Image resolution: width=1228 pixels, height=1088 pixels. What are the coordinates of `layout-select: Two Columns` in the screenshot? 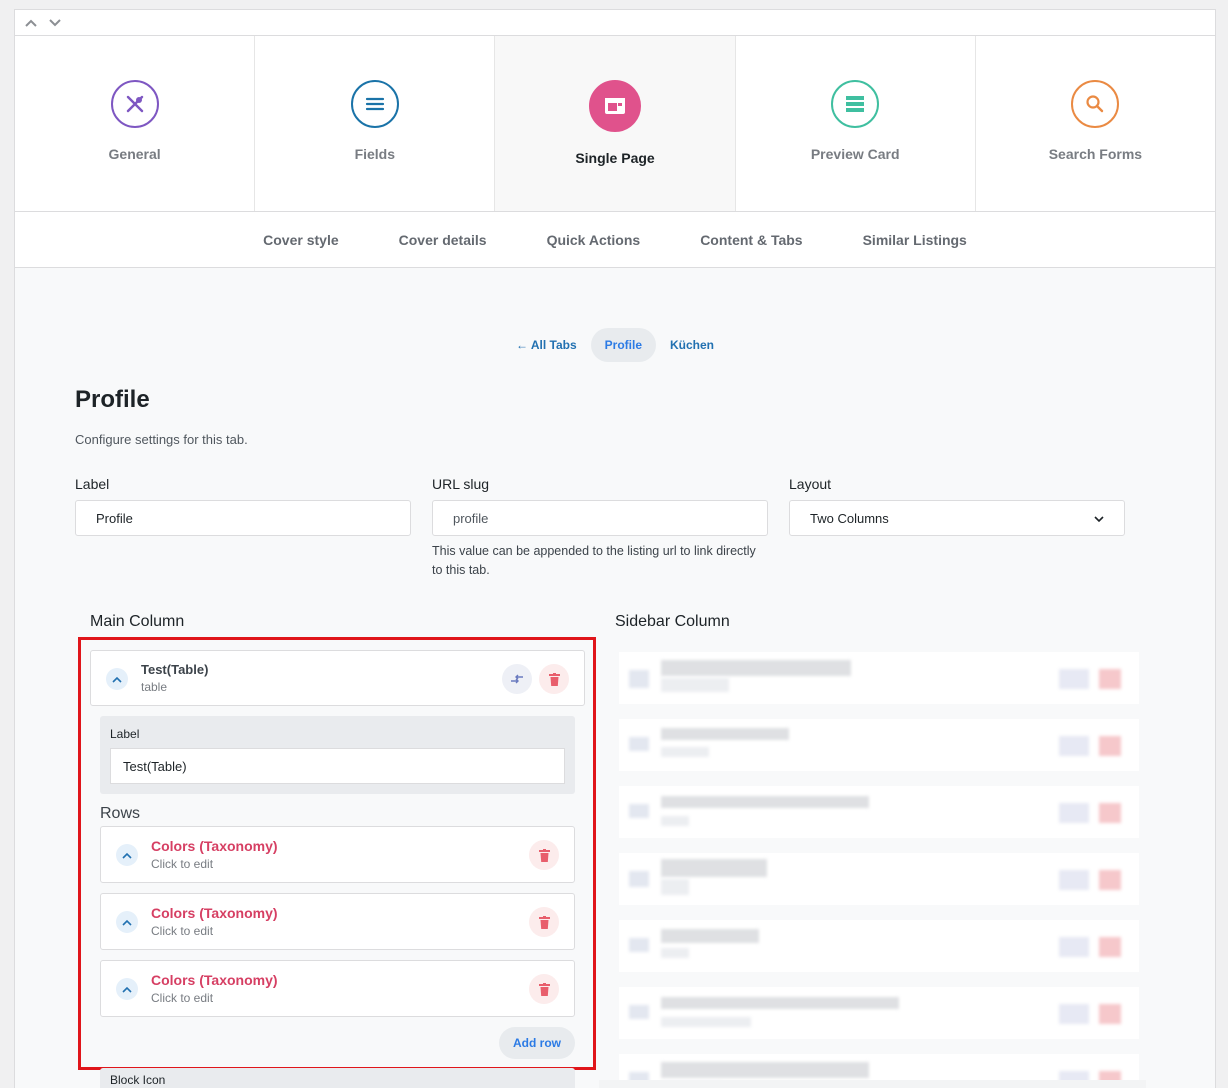 It's located at (957, 518).